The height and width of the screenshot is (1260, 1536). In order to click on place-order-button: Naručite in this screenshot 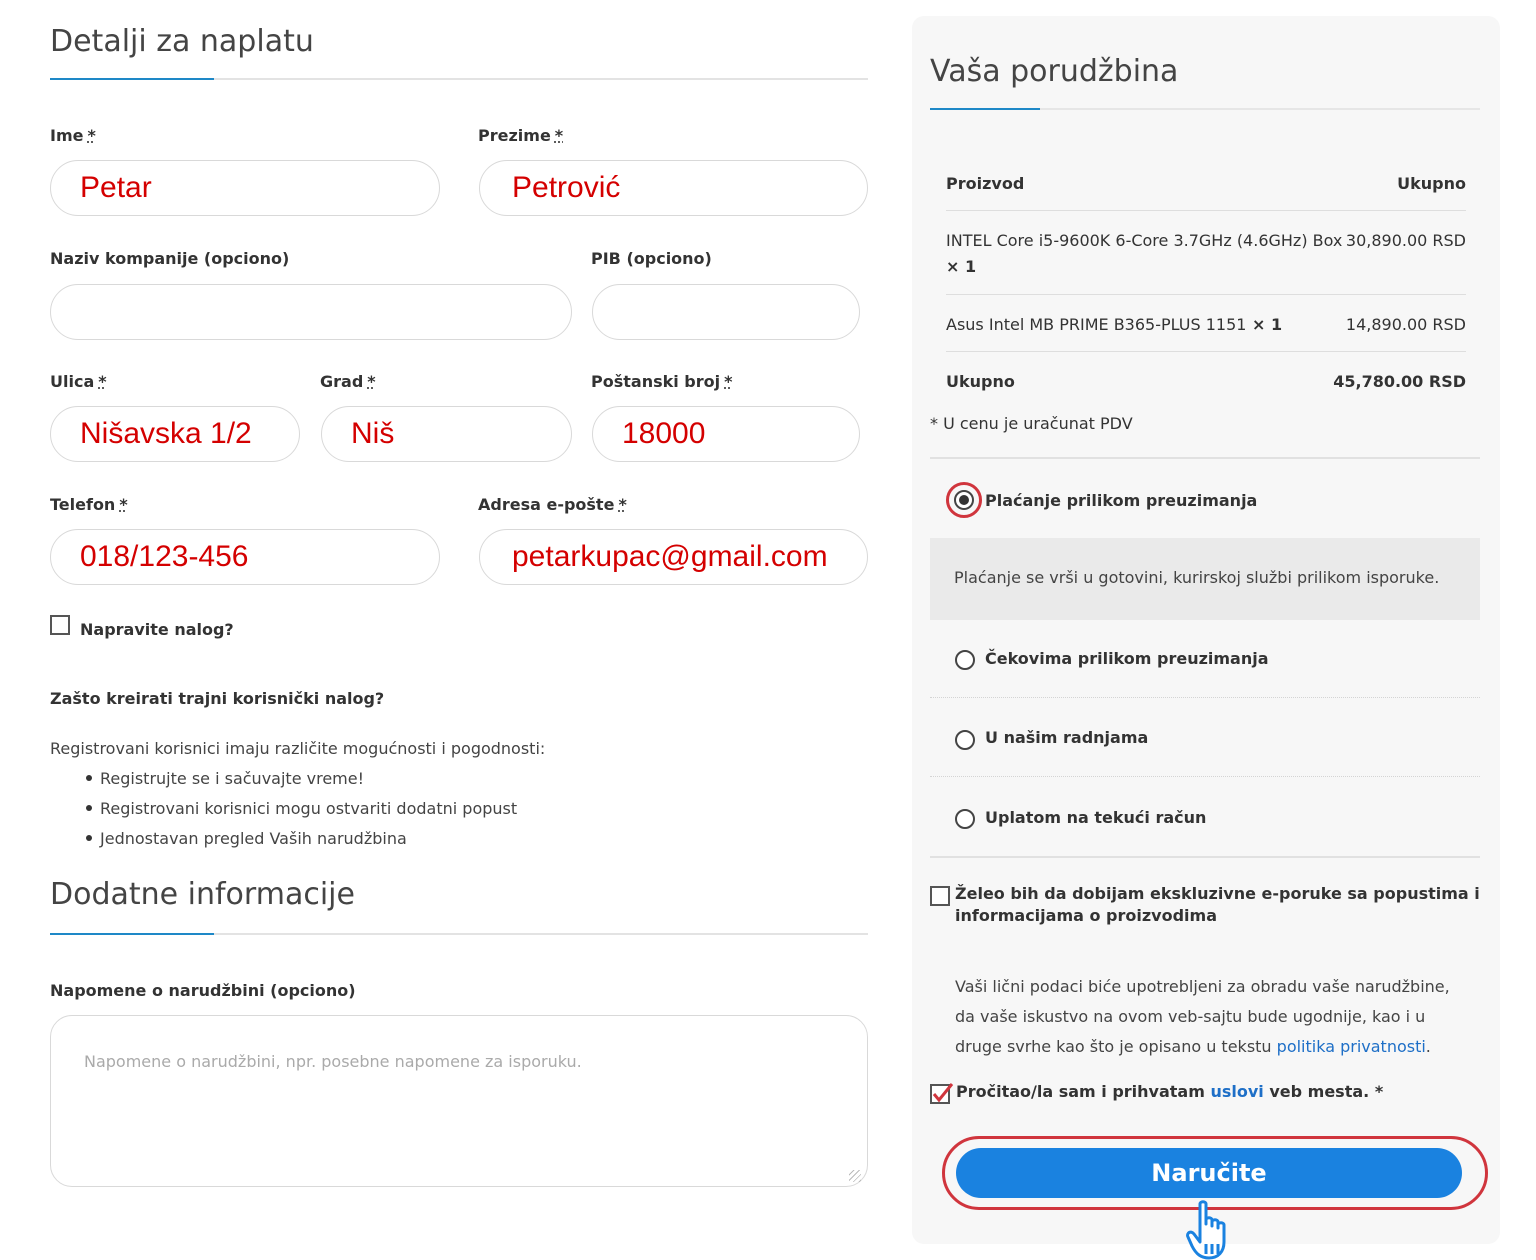, I will do `click(1209, 1173)`.